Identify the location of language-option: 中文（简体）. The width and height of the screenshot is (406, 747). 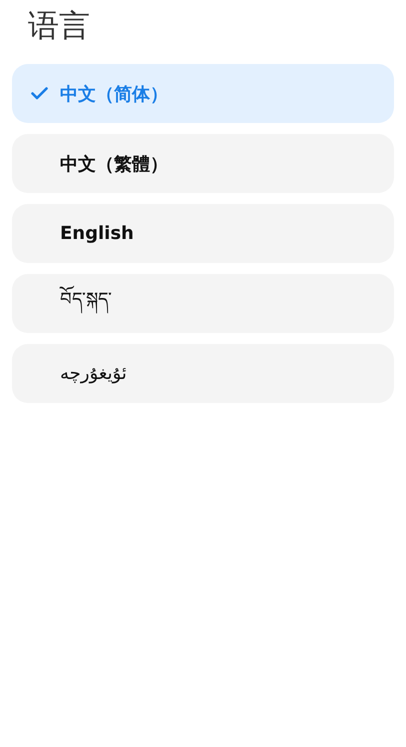
(203, 93).